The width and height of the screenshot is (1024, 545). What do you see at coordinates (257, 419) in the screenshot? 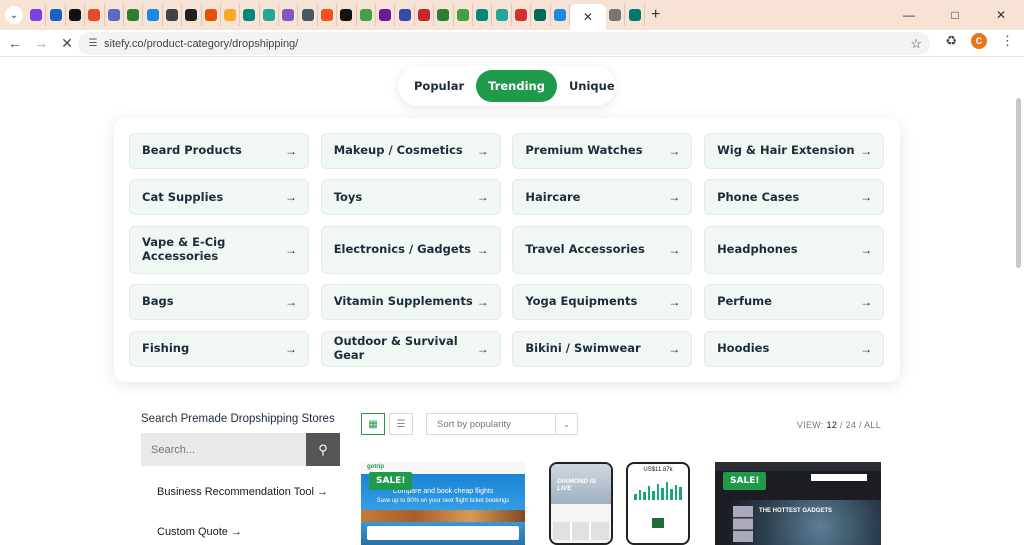
I see `search-title-rest: Premade Dropshipping Stores` at bounding box center [257, 419].